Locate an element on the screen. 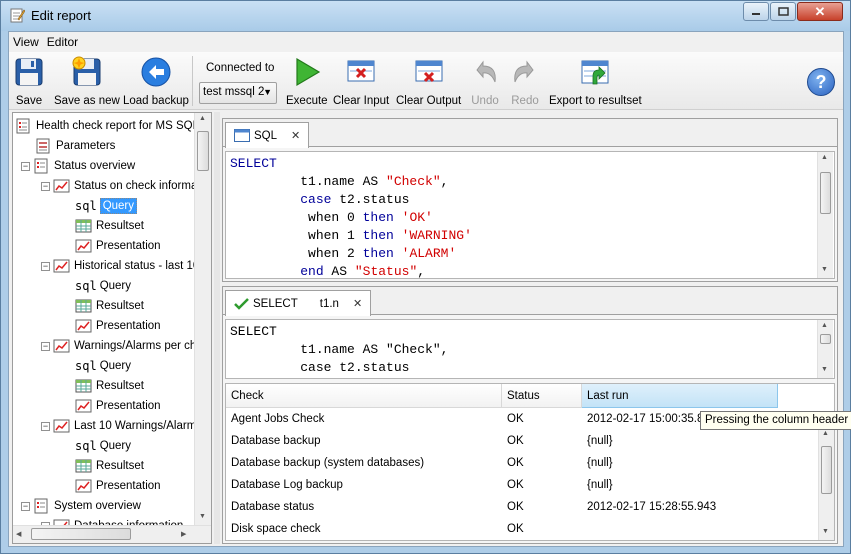 This screenshot has width=851, height=554. column-header-last-run: Last run is located at coordinates (680, 396).